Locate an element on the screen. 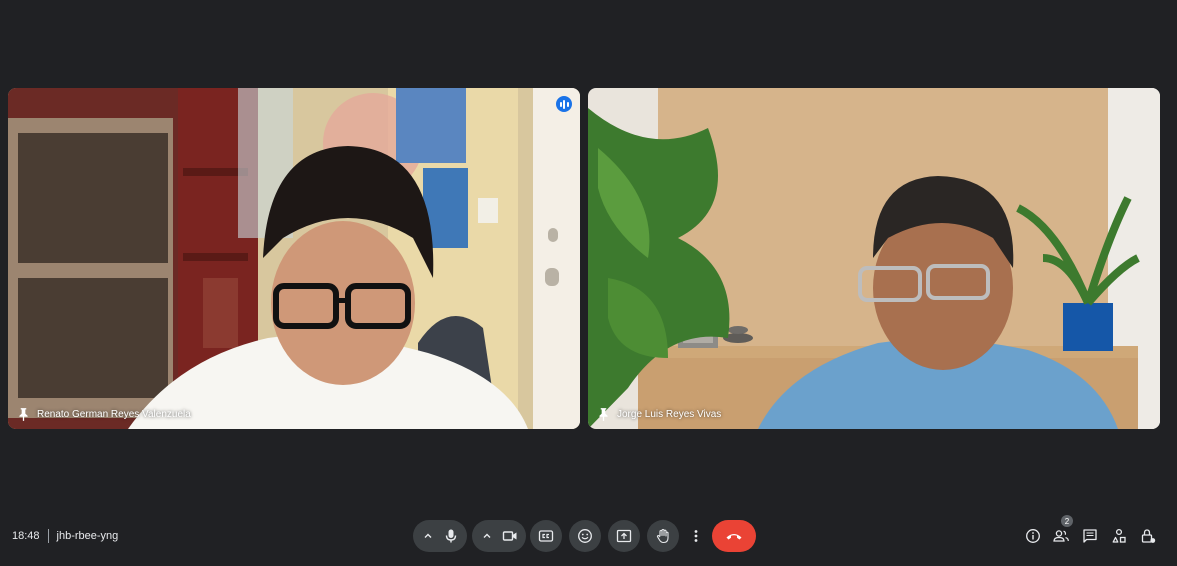 This screenshot has width=1177, height=566. meeting-time: 18:48 is located at coordinates (26, 536).